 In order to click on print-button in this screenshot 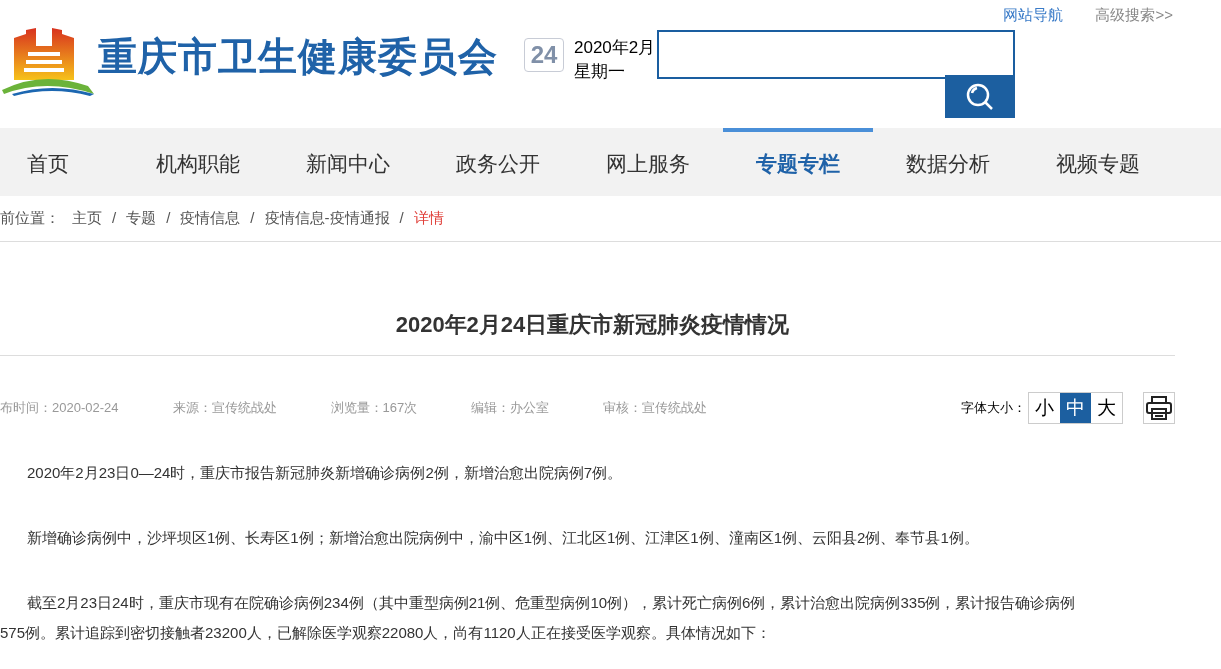, I will do `click(1159, 408)`.